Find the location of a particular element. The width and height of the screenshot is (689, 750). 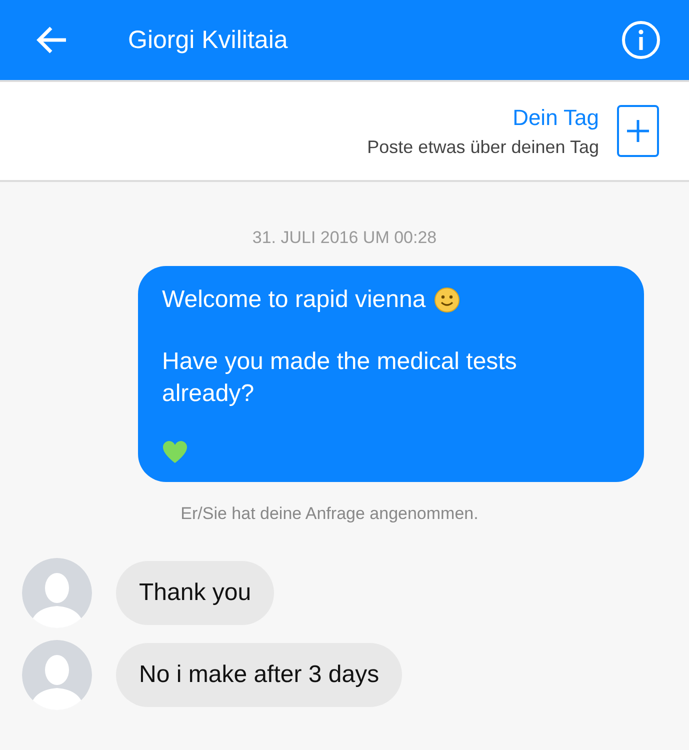

incoming-message: No i make after 3 days is located at coordinates (259, 675).